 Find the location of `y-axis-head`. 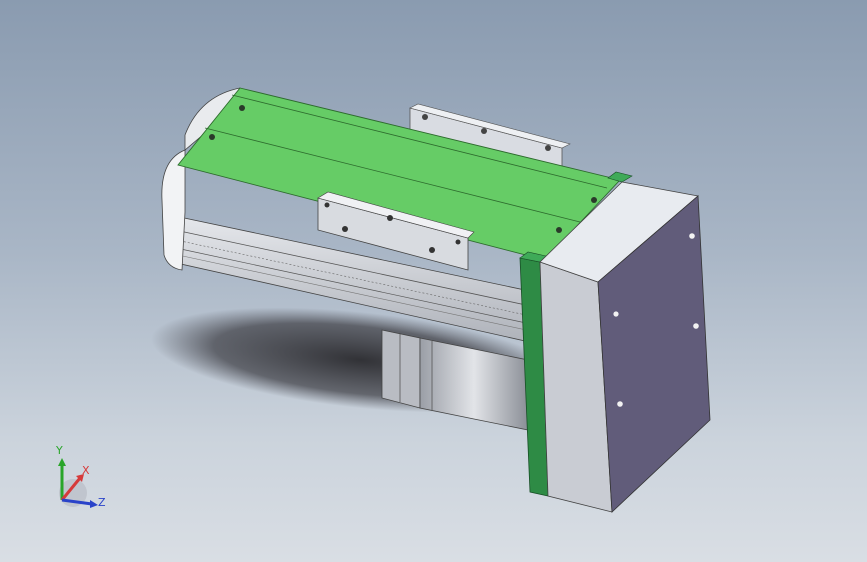

y-axis-head is located at coordinates (62, 462).